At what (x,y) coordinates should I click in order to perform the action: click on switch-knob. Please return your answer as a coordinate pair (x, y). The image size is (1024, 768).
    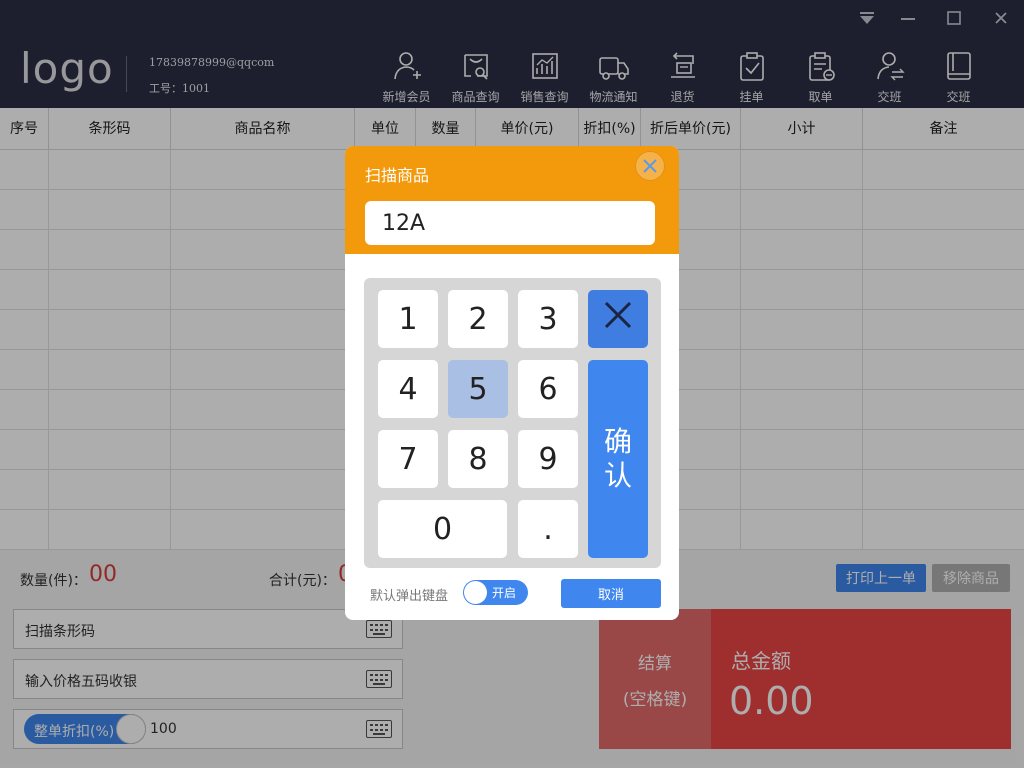
    Looking at the image, I should click on (475, 592).